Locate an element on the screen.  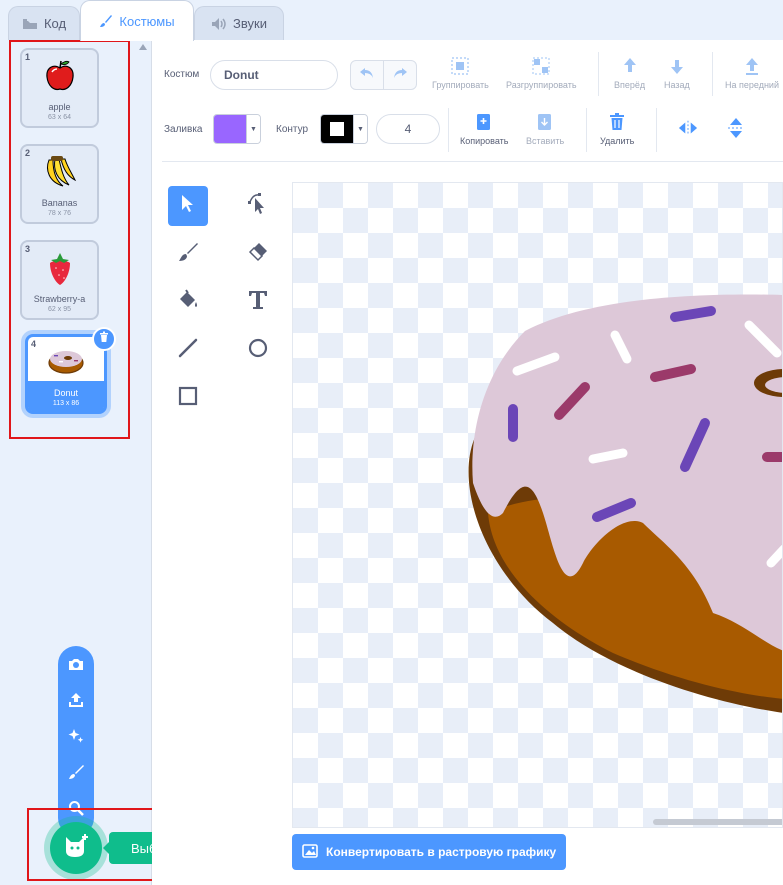
backward-button: Назад is located at coordinates (677, 73).